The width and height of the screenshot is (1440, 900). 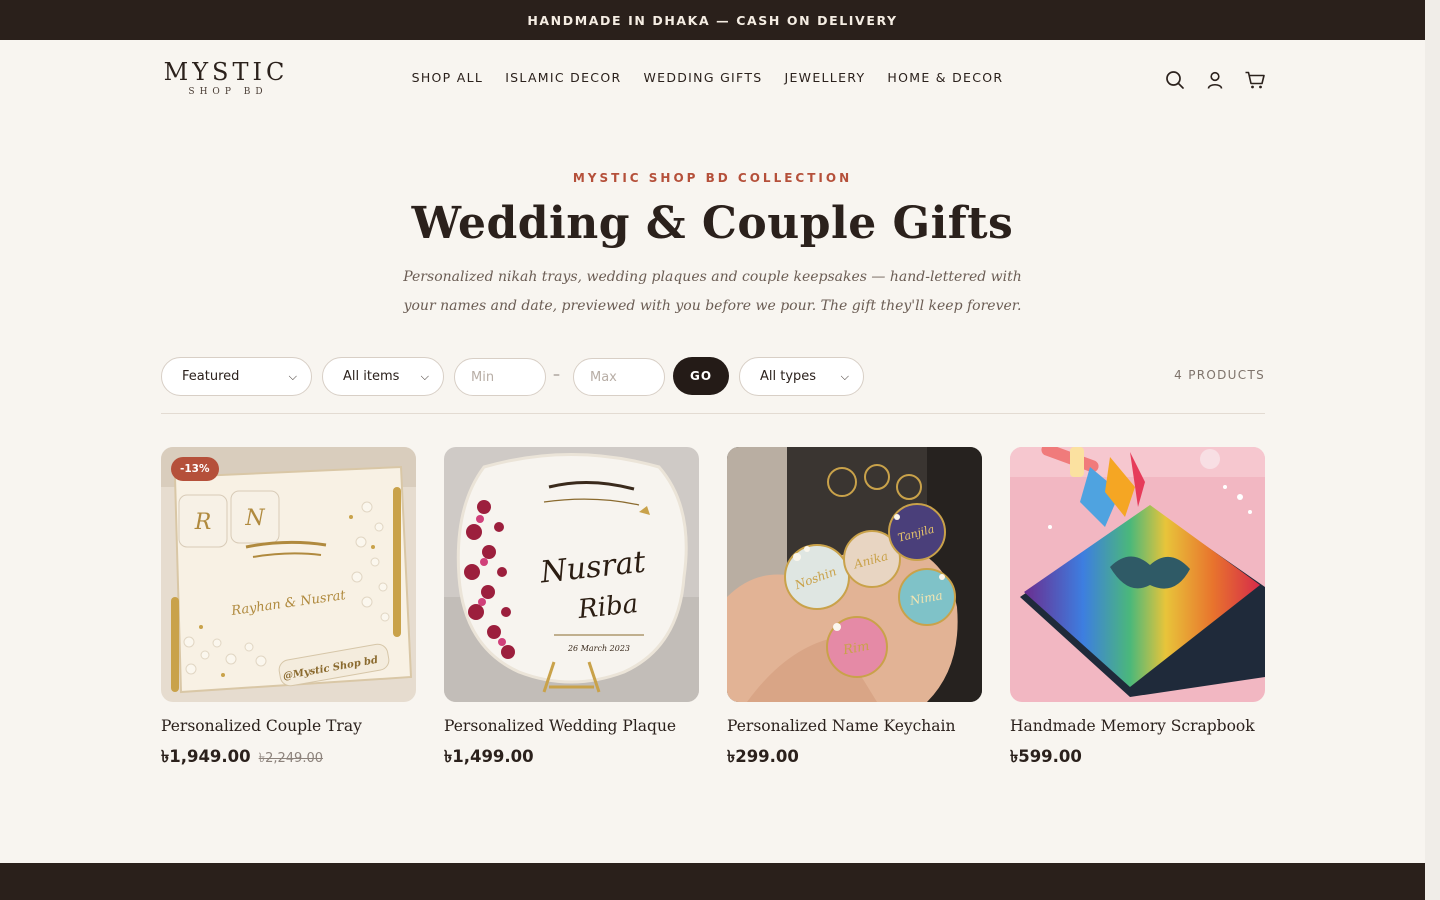 I want to click on collection-eyebrow: MYSTIC SHOP BD COLLECTION, so click(x=712, y=178).